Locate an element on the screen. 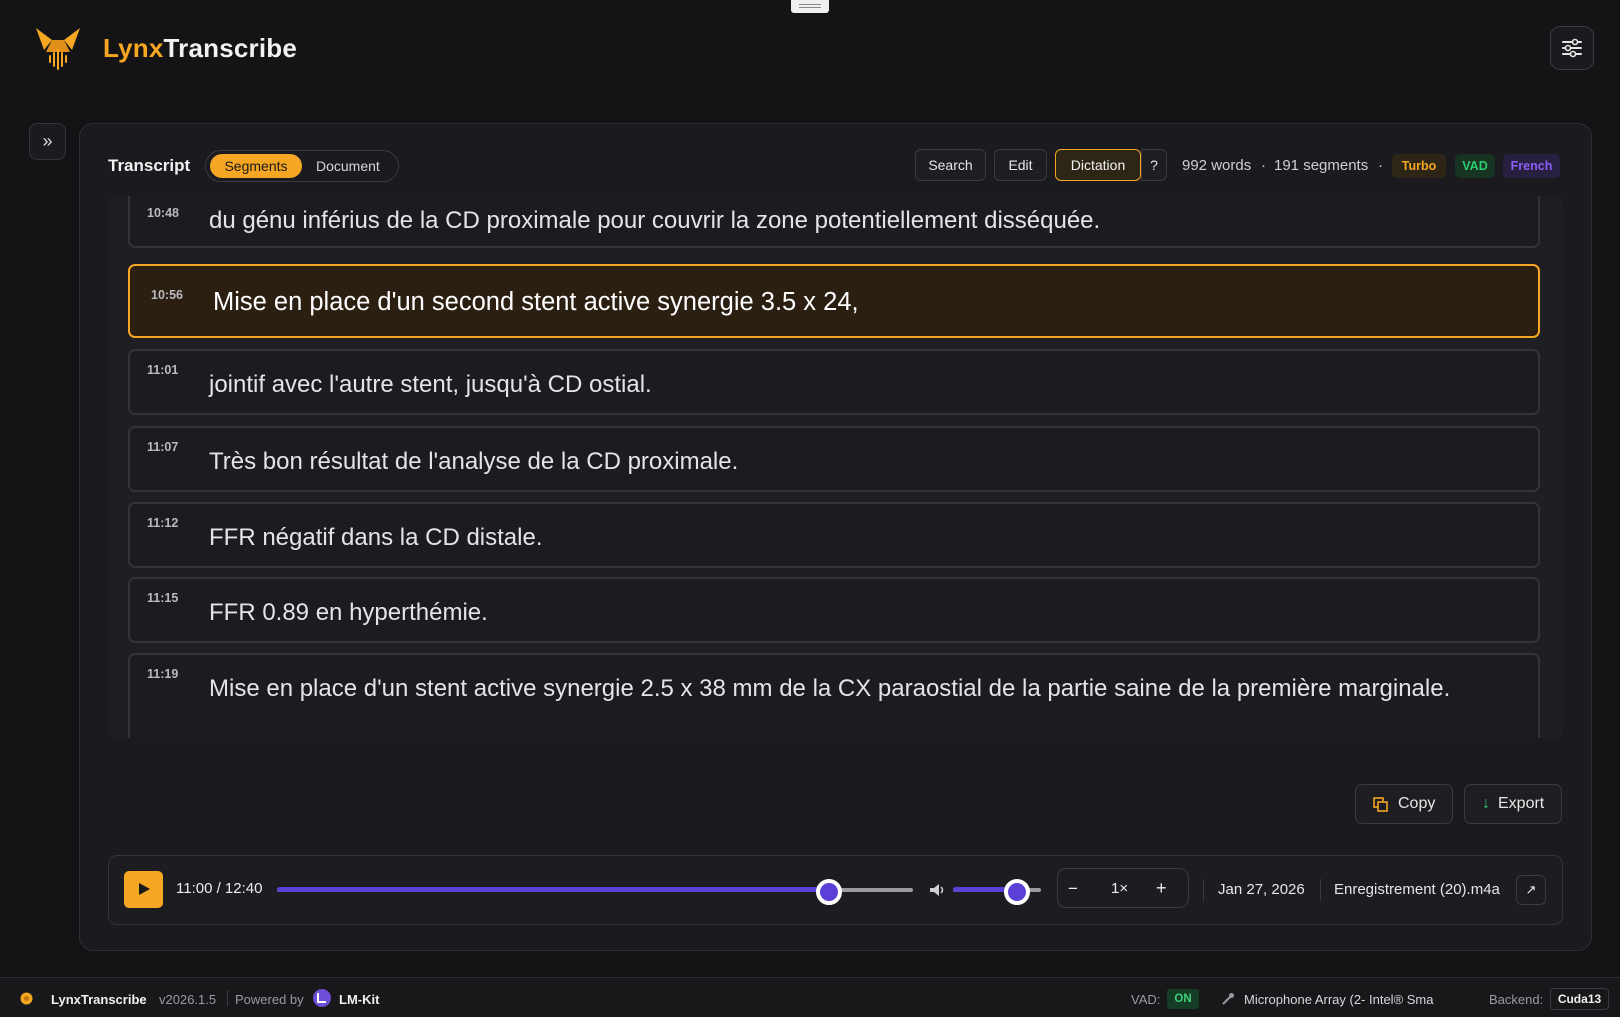 The image size is (1620, 1017). play-button is located at coordinates (143, 889).